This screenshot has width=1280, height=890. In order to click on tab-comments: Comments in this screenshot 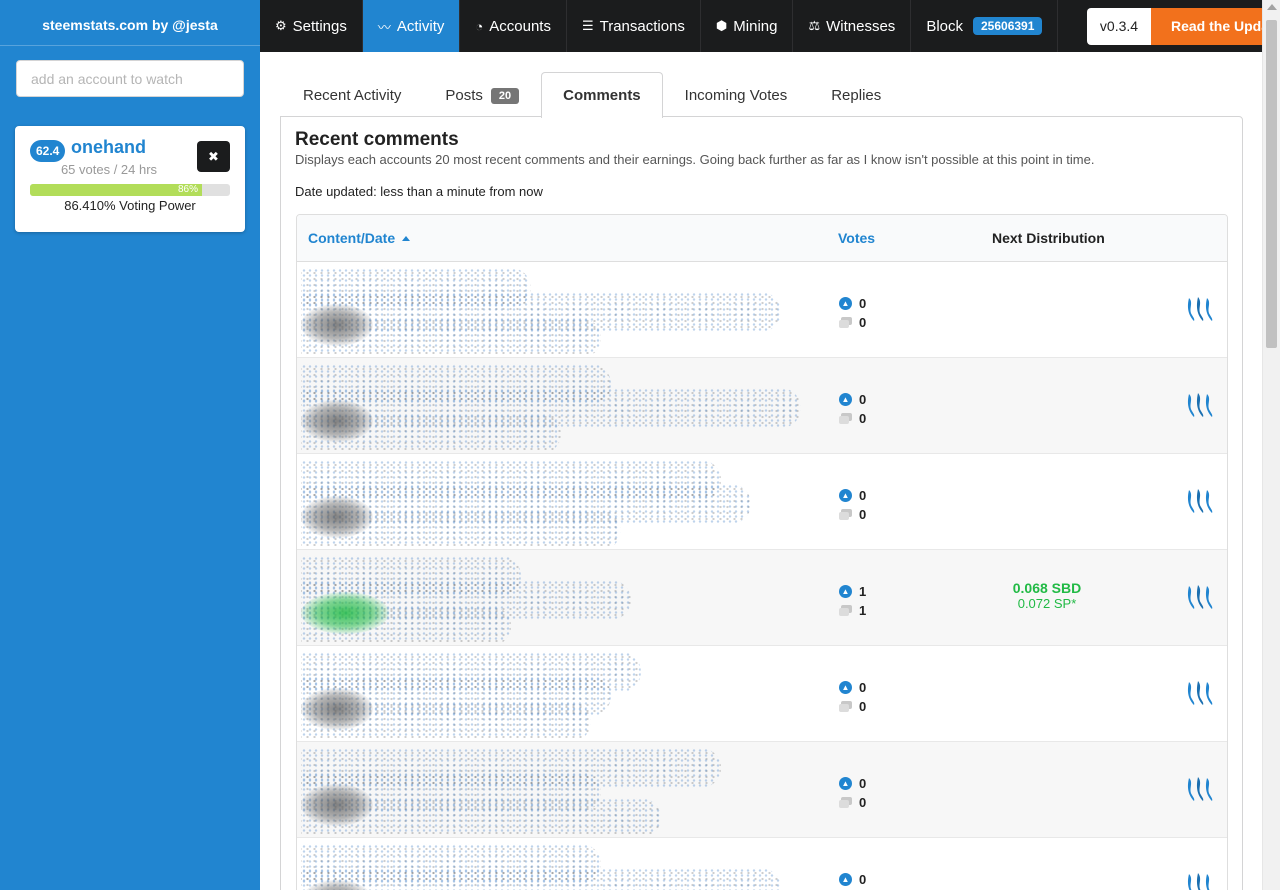, I will do `click(602, 95)`.